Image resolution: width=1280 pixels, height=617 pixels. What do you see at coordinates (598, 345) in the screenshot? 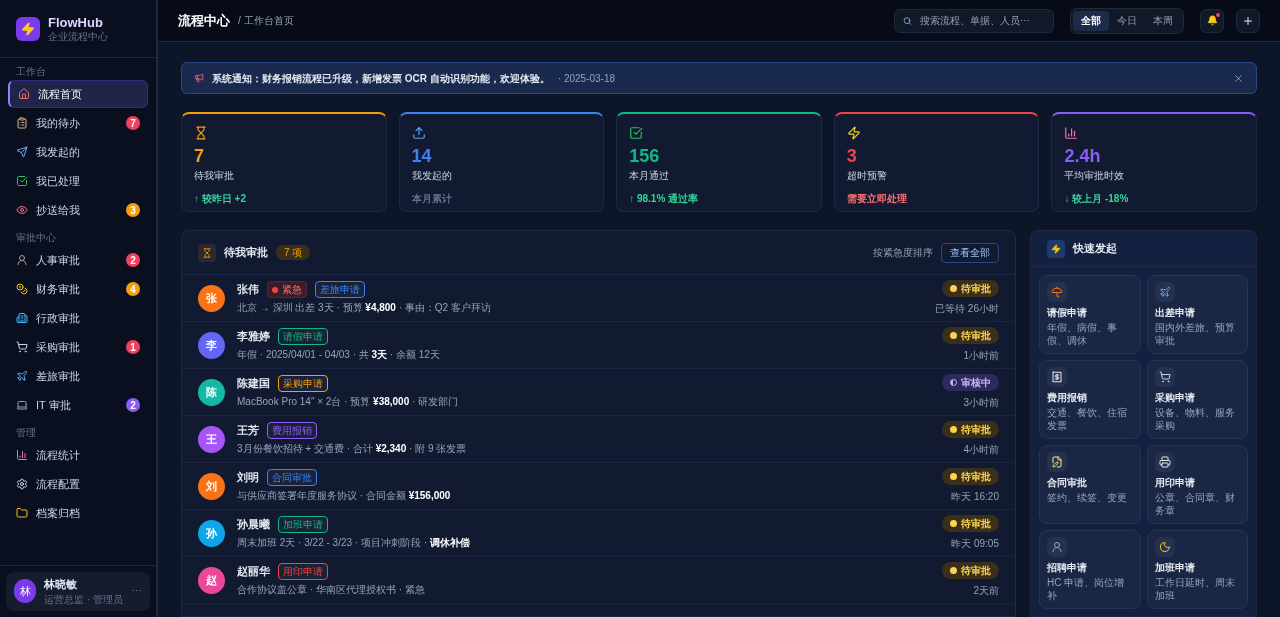
I see `approval-row: 李 李雅婷 请假申请 年假 · 2025/04/01 - 04/03 · 共 3天 · 余额 12天 待审批 1小时前` at bounding box center [598, 345].